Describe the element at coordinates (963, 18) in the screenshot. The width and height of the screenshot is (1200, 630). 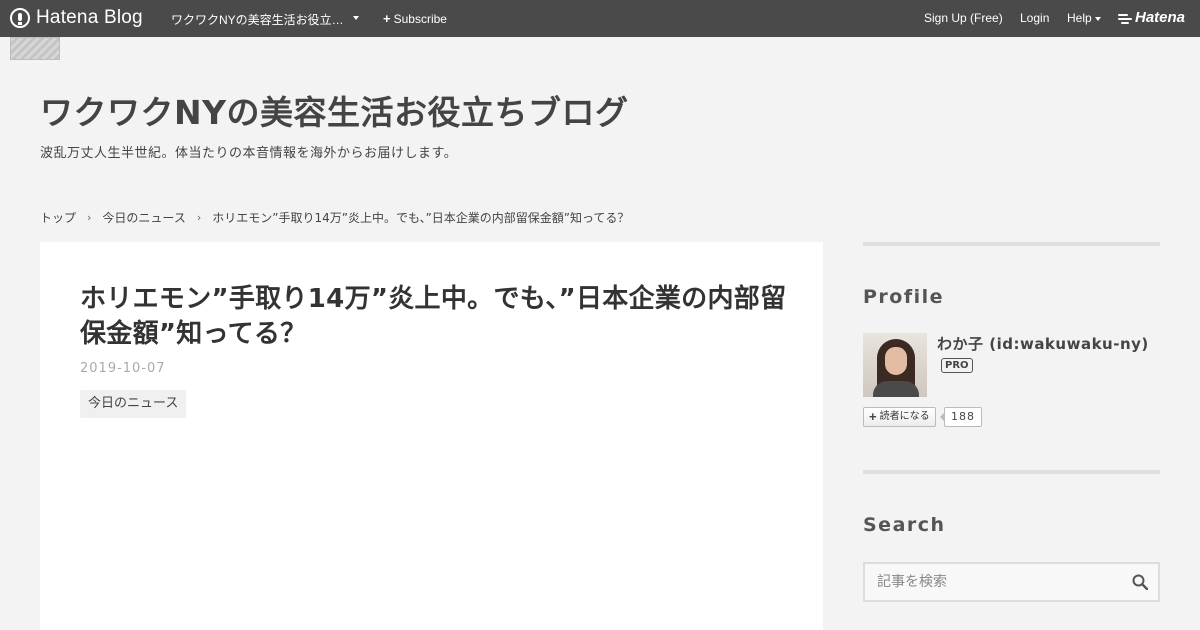
I see `signup-link: Sign Up (Free)` at that location.